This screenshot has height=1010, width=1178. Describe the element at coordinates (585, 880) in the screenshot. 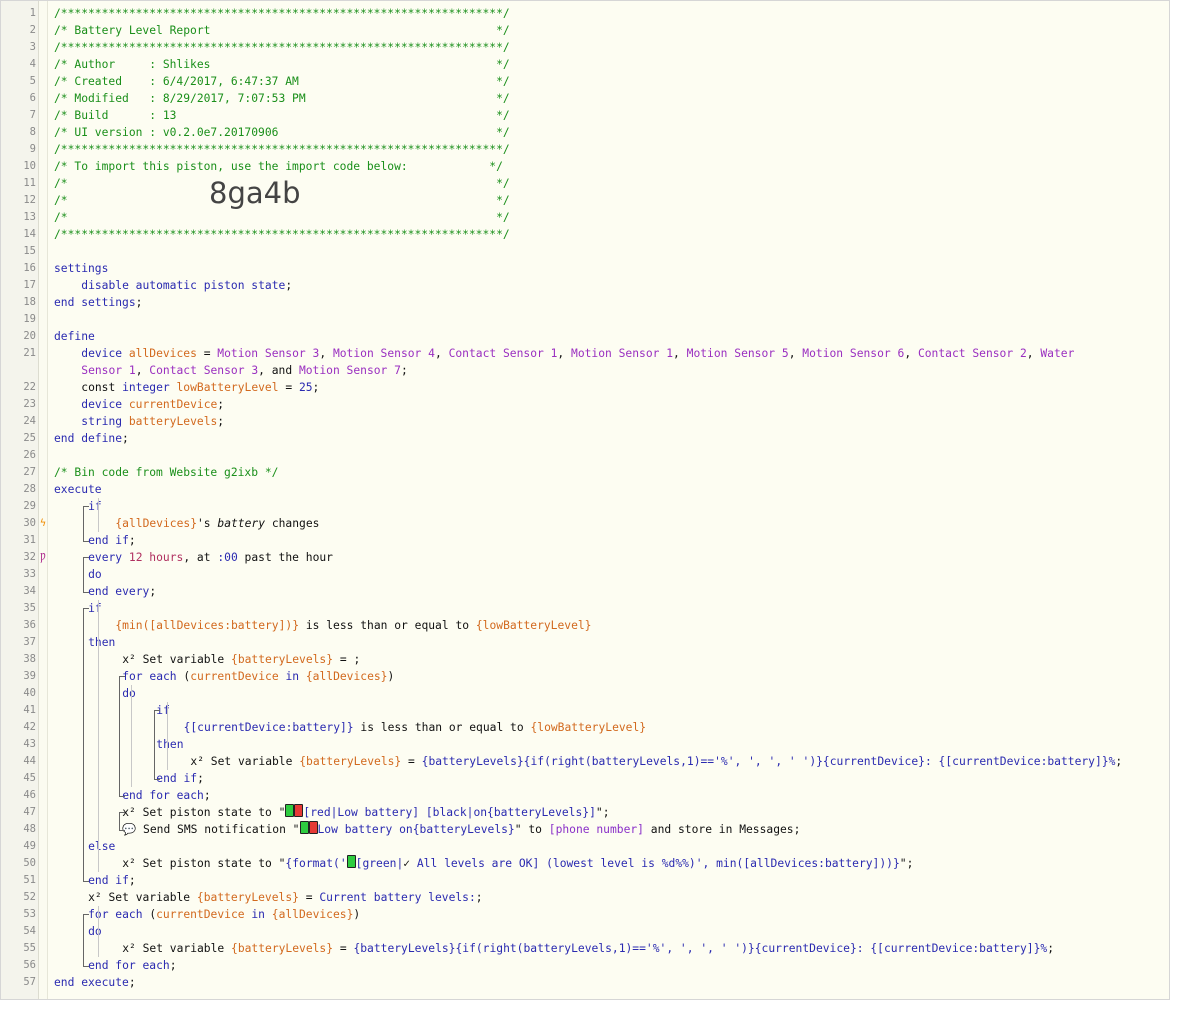

I see `code-line: 51 end if;` at that location.